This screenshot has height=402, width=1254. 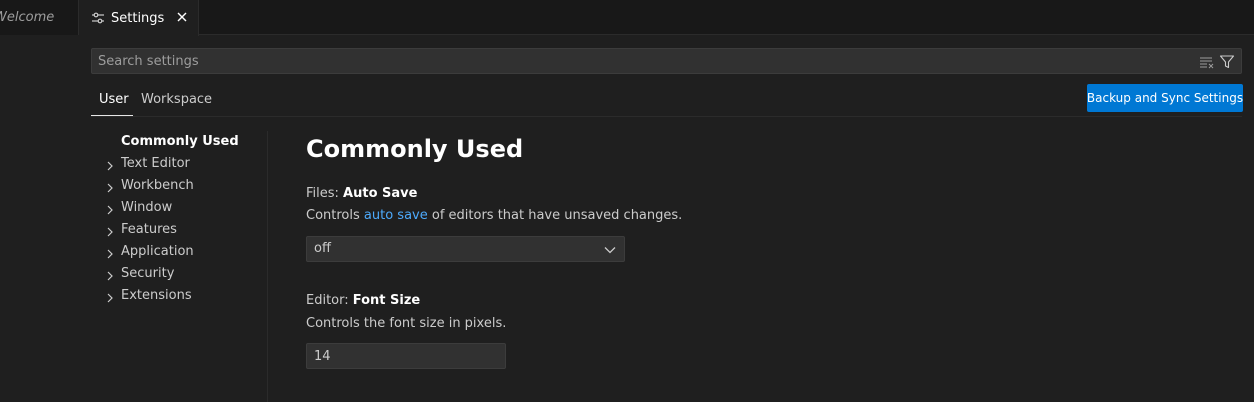 I want to click on toc-item-label: Security, so click(x=148, y=273).